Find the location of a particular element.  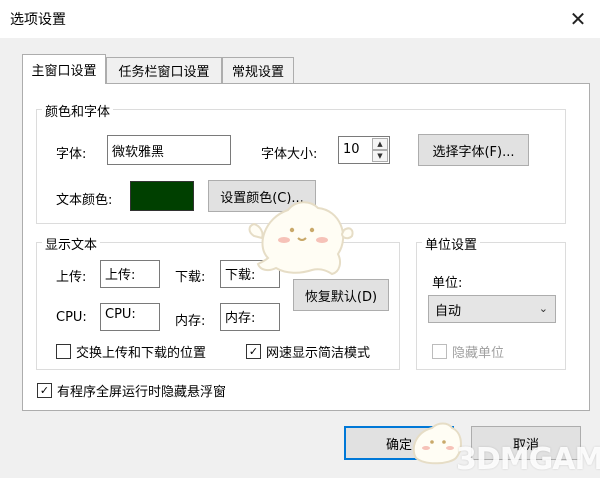

tab-main-window: 主窗口设置 is located at coordinates (64, 69).